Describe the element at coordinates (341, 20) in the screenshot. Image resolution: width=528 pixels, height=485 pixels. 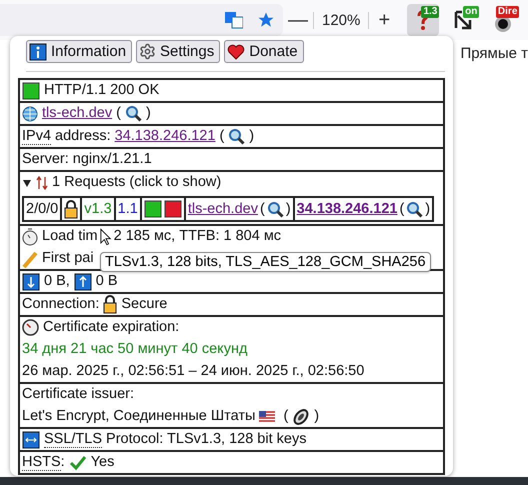
I see `zoom-level: 120%` at that location.